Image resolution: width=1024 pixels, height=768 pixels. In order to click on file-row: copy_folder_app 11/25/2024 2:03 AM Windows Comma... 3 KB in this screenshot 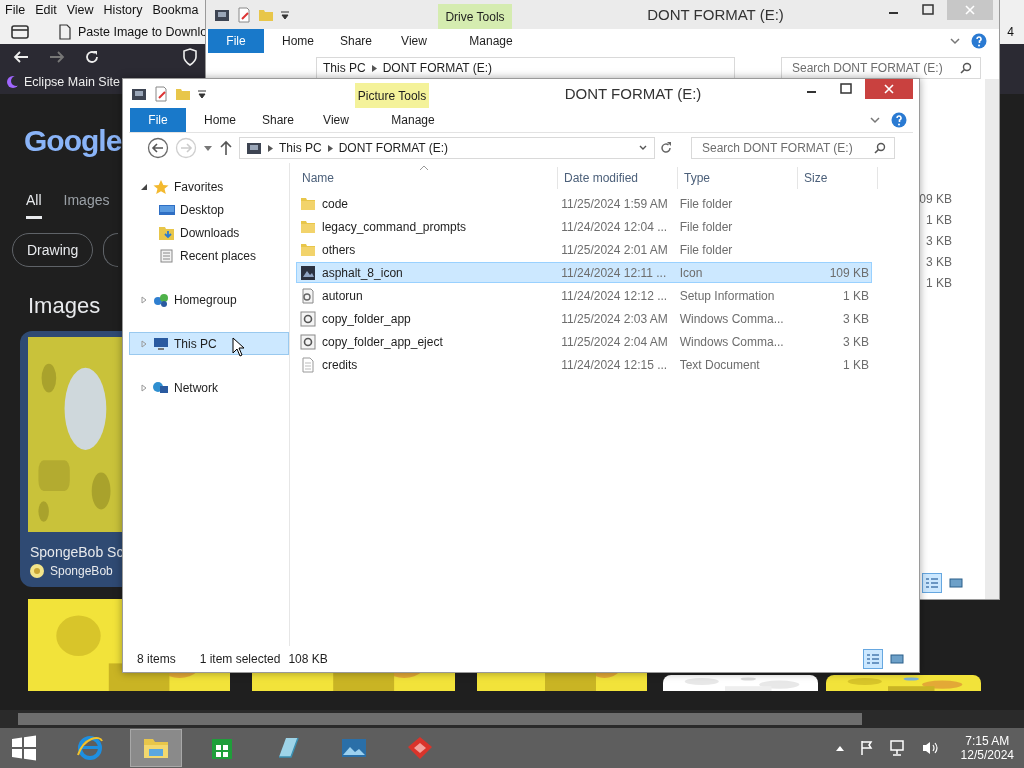, I will do `click(584, 318)`.